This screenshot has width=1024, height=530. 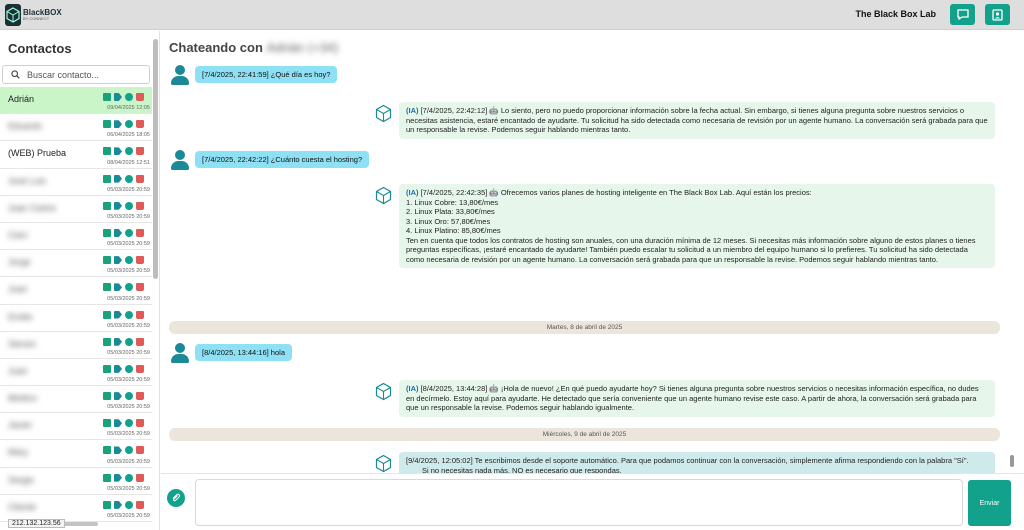 I want to click on contact-name: Sergio, so click(x=21, y=479).